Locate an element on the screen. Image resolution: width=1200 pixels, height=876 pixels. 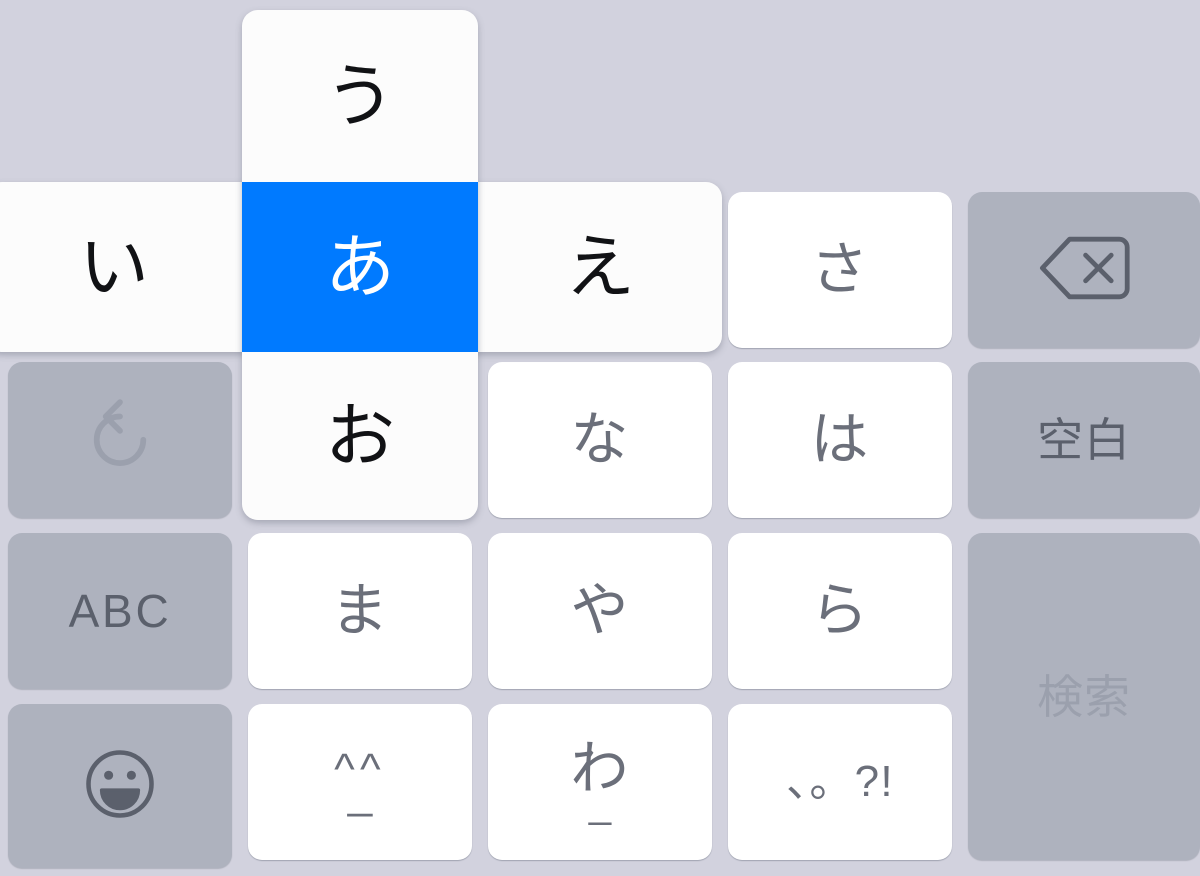
kana-key-ha-label: は is located at coordinates (840, 439).